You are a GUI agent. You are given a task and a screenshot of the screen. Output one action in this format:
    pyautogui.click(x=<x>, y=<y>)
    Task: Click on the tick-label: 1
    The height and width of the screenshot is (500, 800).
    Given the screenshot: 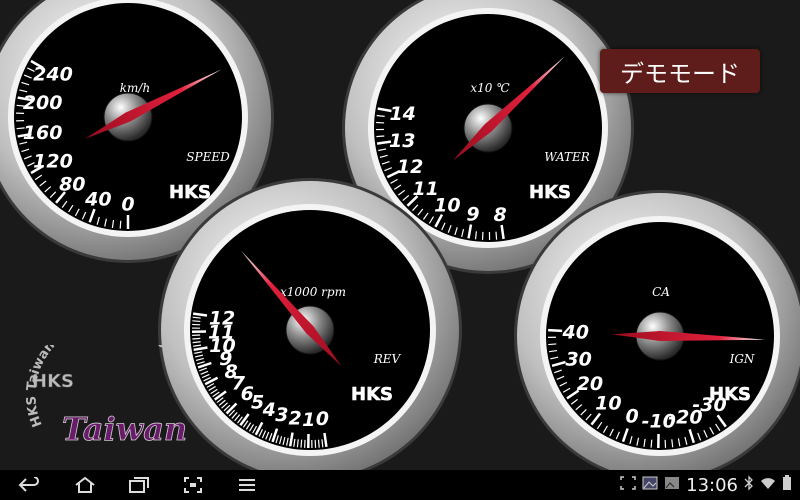 What is the action you would take?
    pyautogui.click(x=308, y=420)
    